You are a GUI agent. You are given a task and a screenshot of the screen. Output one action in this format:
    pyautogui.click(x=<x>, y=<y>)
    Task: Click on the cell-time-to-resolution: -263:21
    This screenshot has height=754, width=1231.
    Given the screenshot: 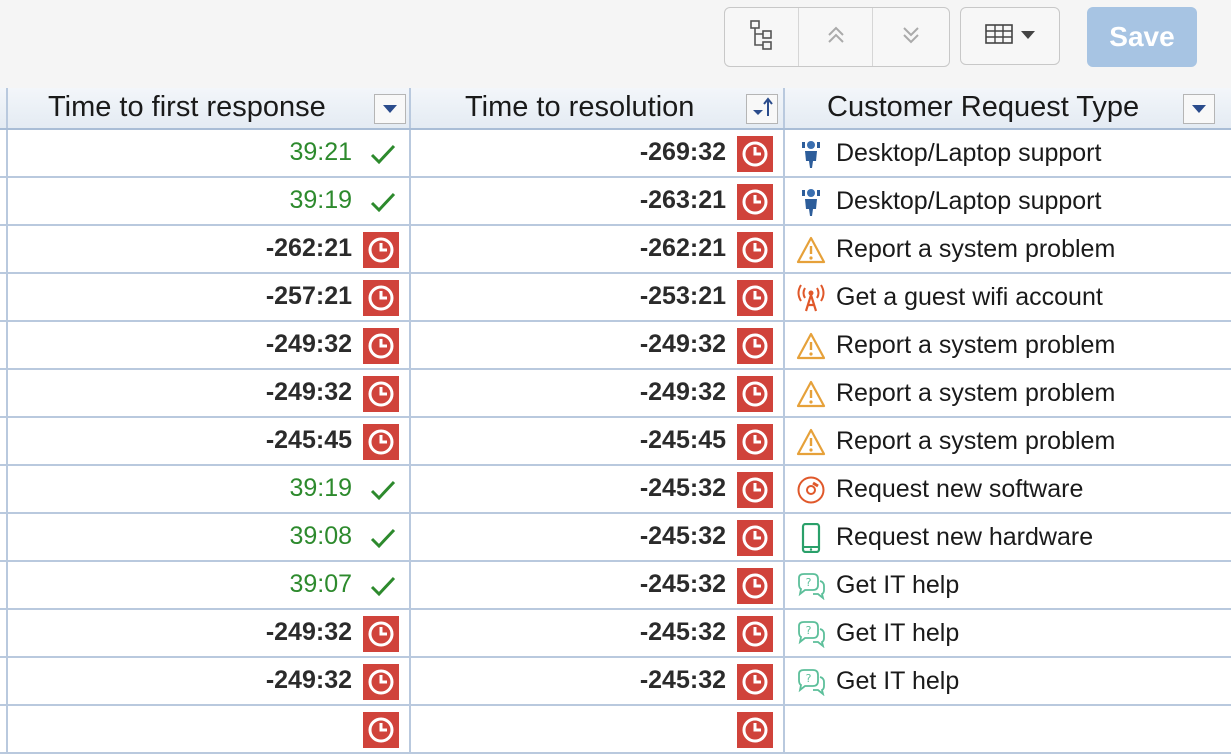 What is the action you would take?
    pyautogui.click(x=598, y=201)
    